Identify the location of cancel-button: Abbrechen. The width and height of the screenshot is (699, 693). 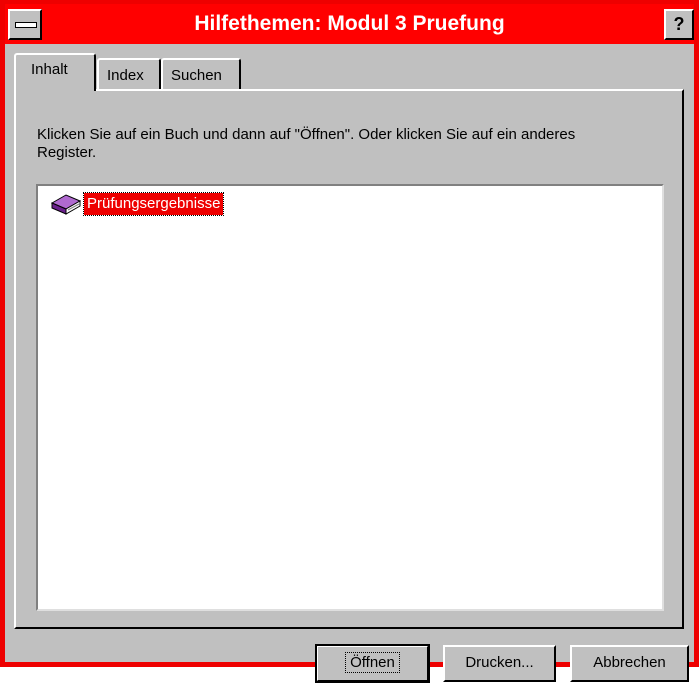
(629, 663).